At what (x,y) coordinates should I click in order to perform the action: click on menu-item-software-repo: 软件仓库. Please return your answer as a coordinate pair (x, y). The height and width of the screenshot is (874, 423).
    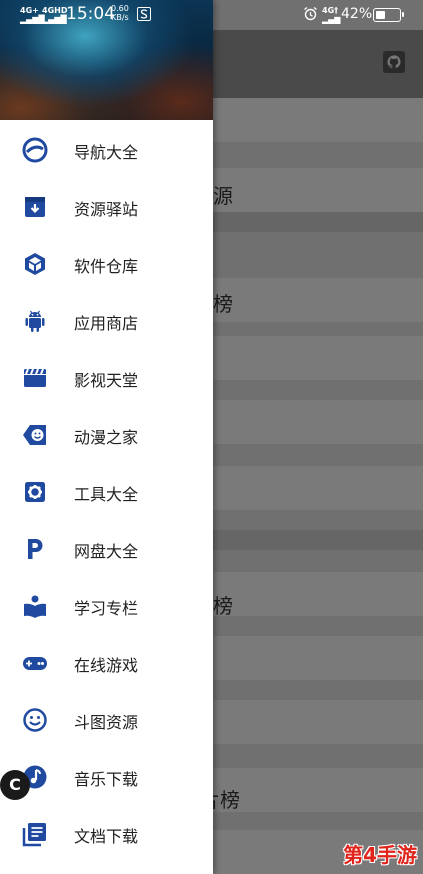
    Looking at the image, I should click on (106, 262).